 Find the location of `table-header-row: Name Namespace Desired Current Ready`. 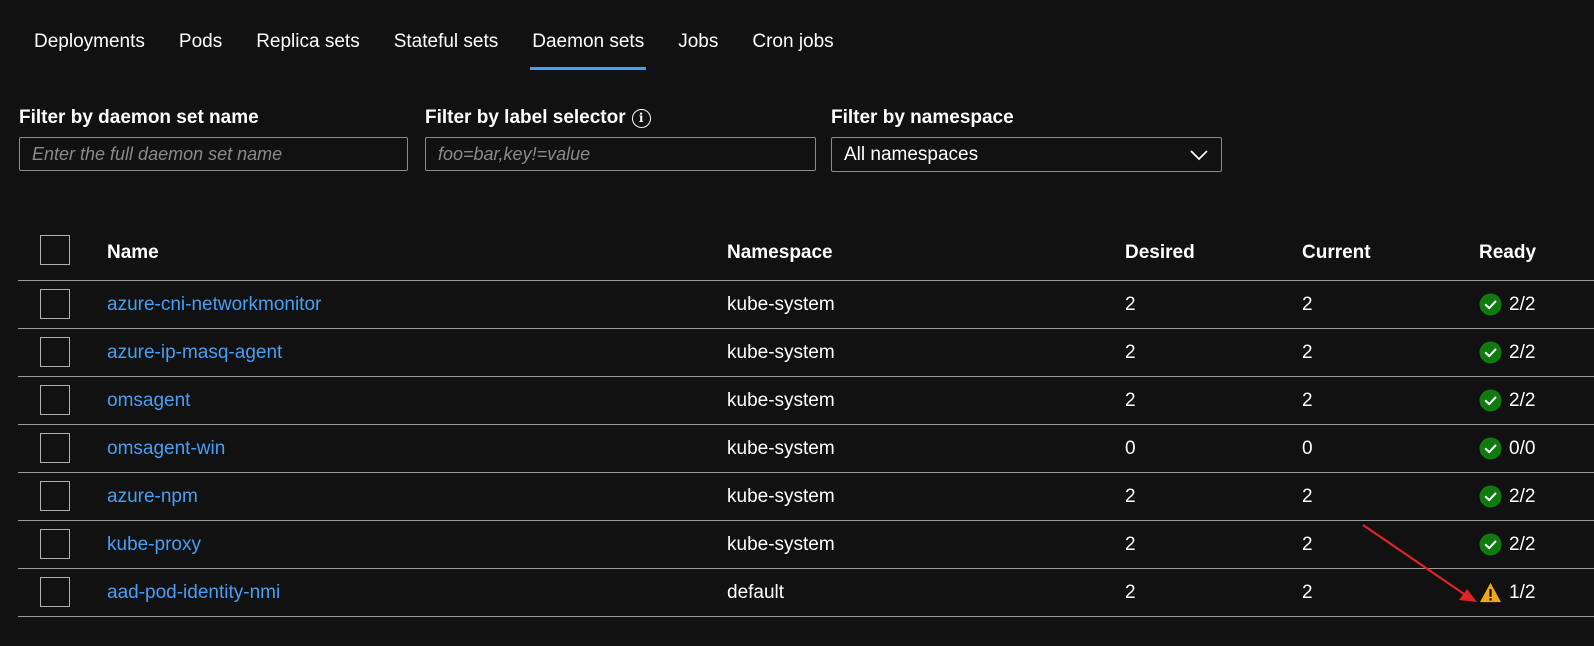

table-header-row: Name Namespace Desired Current Ready is located at coordinates (806, 253).